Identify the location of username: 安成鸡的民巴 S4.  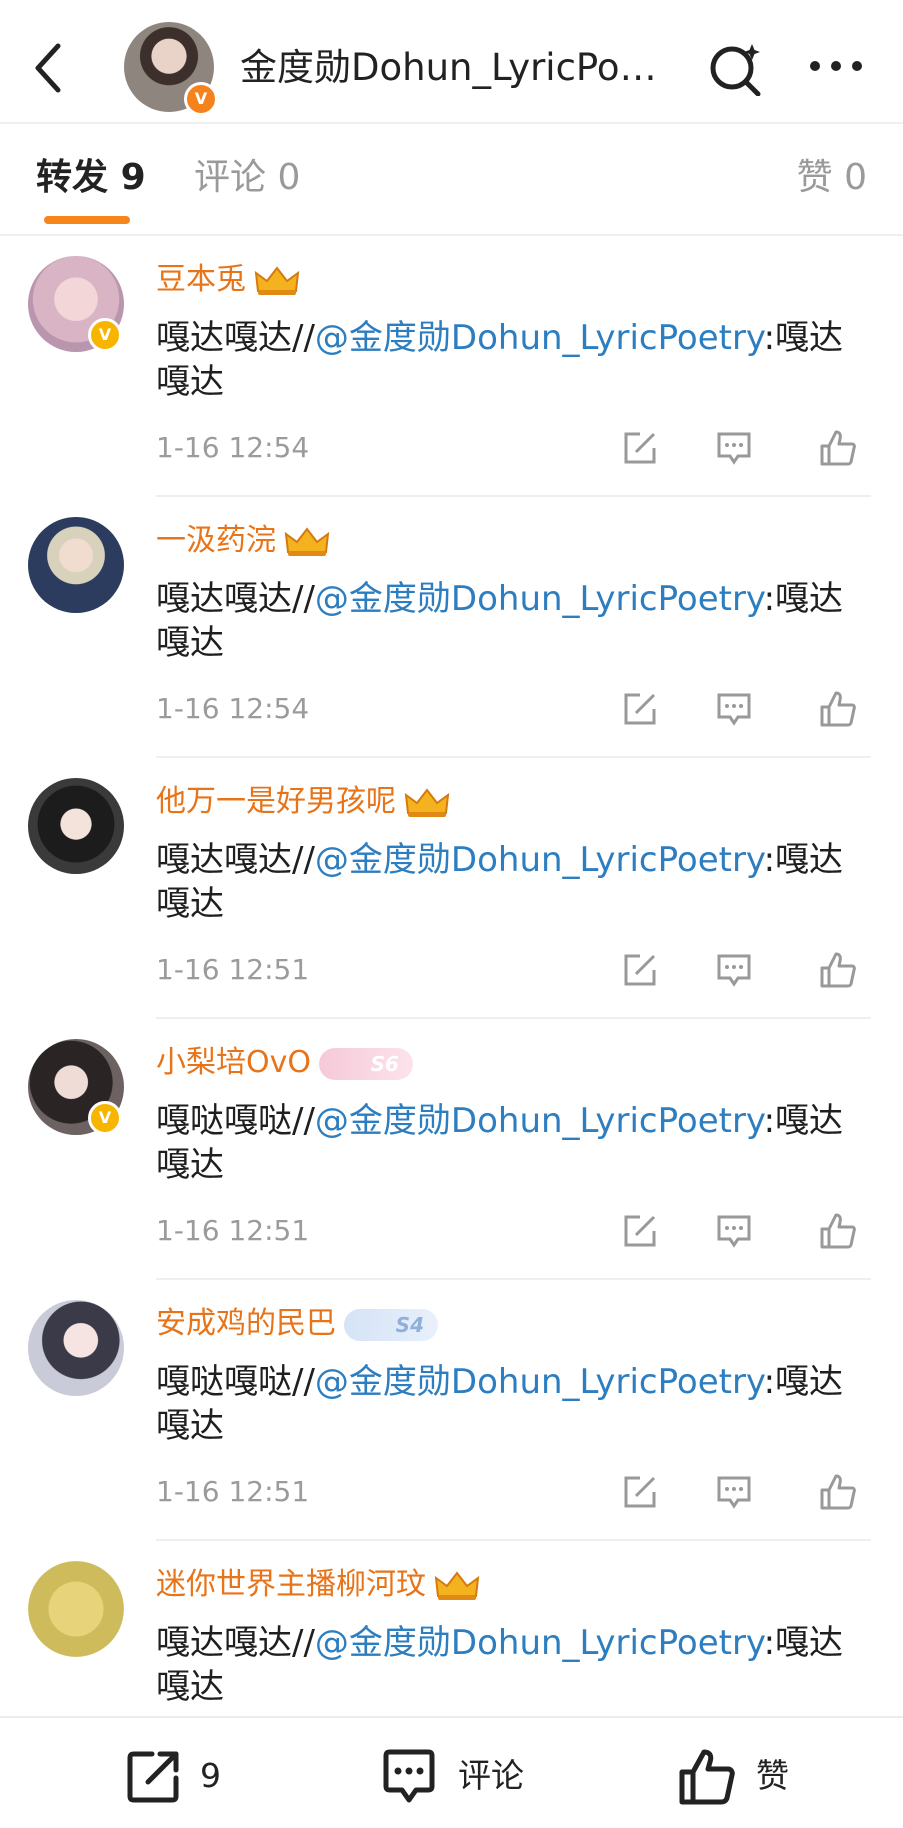
(297, 1324).